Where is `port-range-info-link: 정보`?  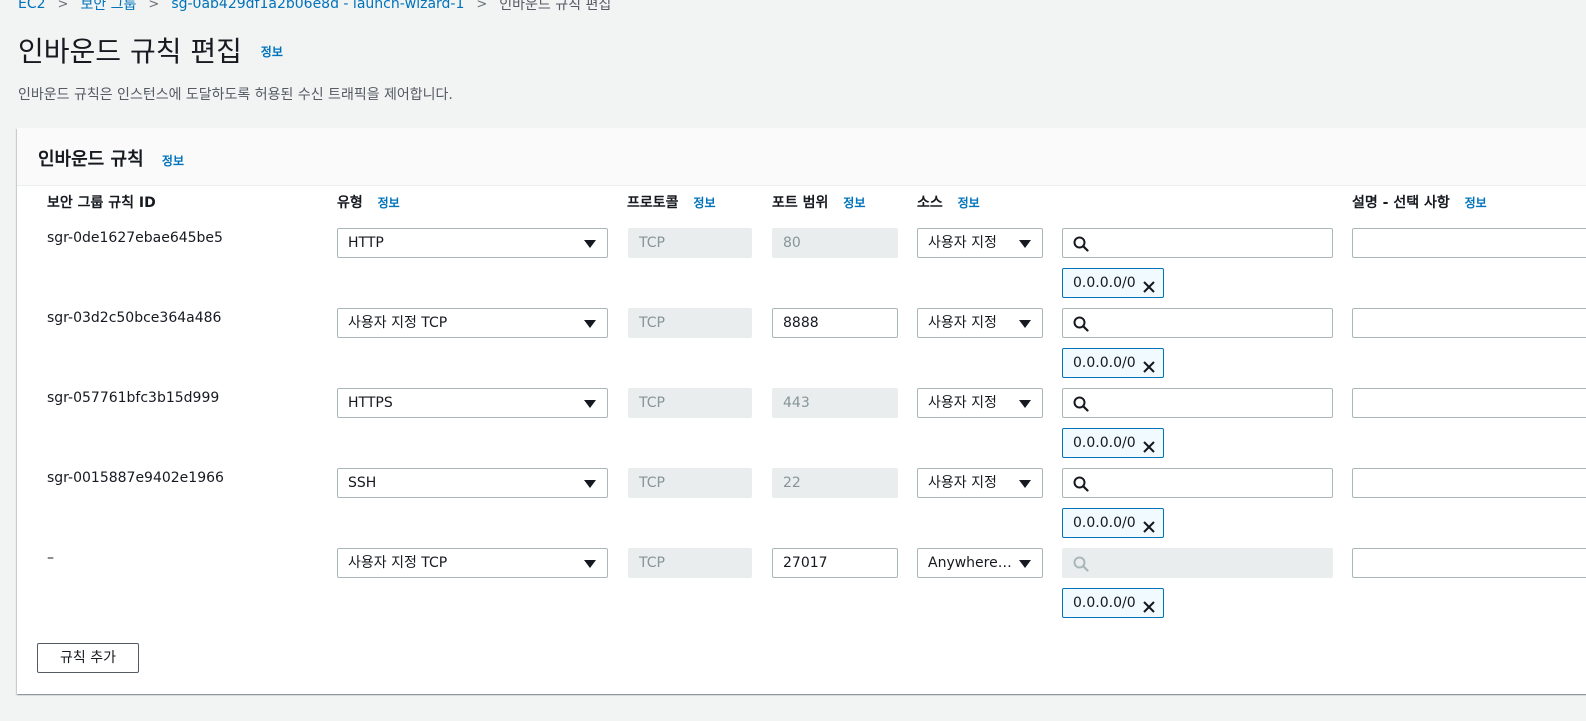 port-range-info-link: 정보 is located at coordinates (854, 203).